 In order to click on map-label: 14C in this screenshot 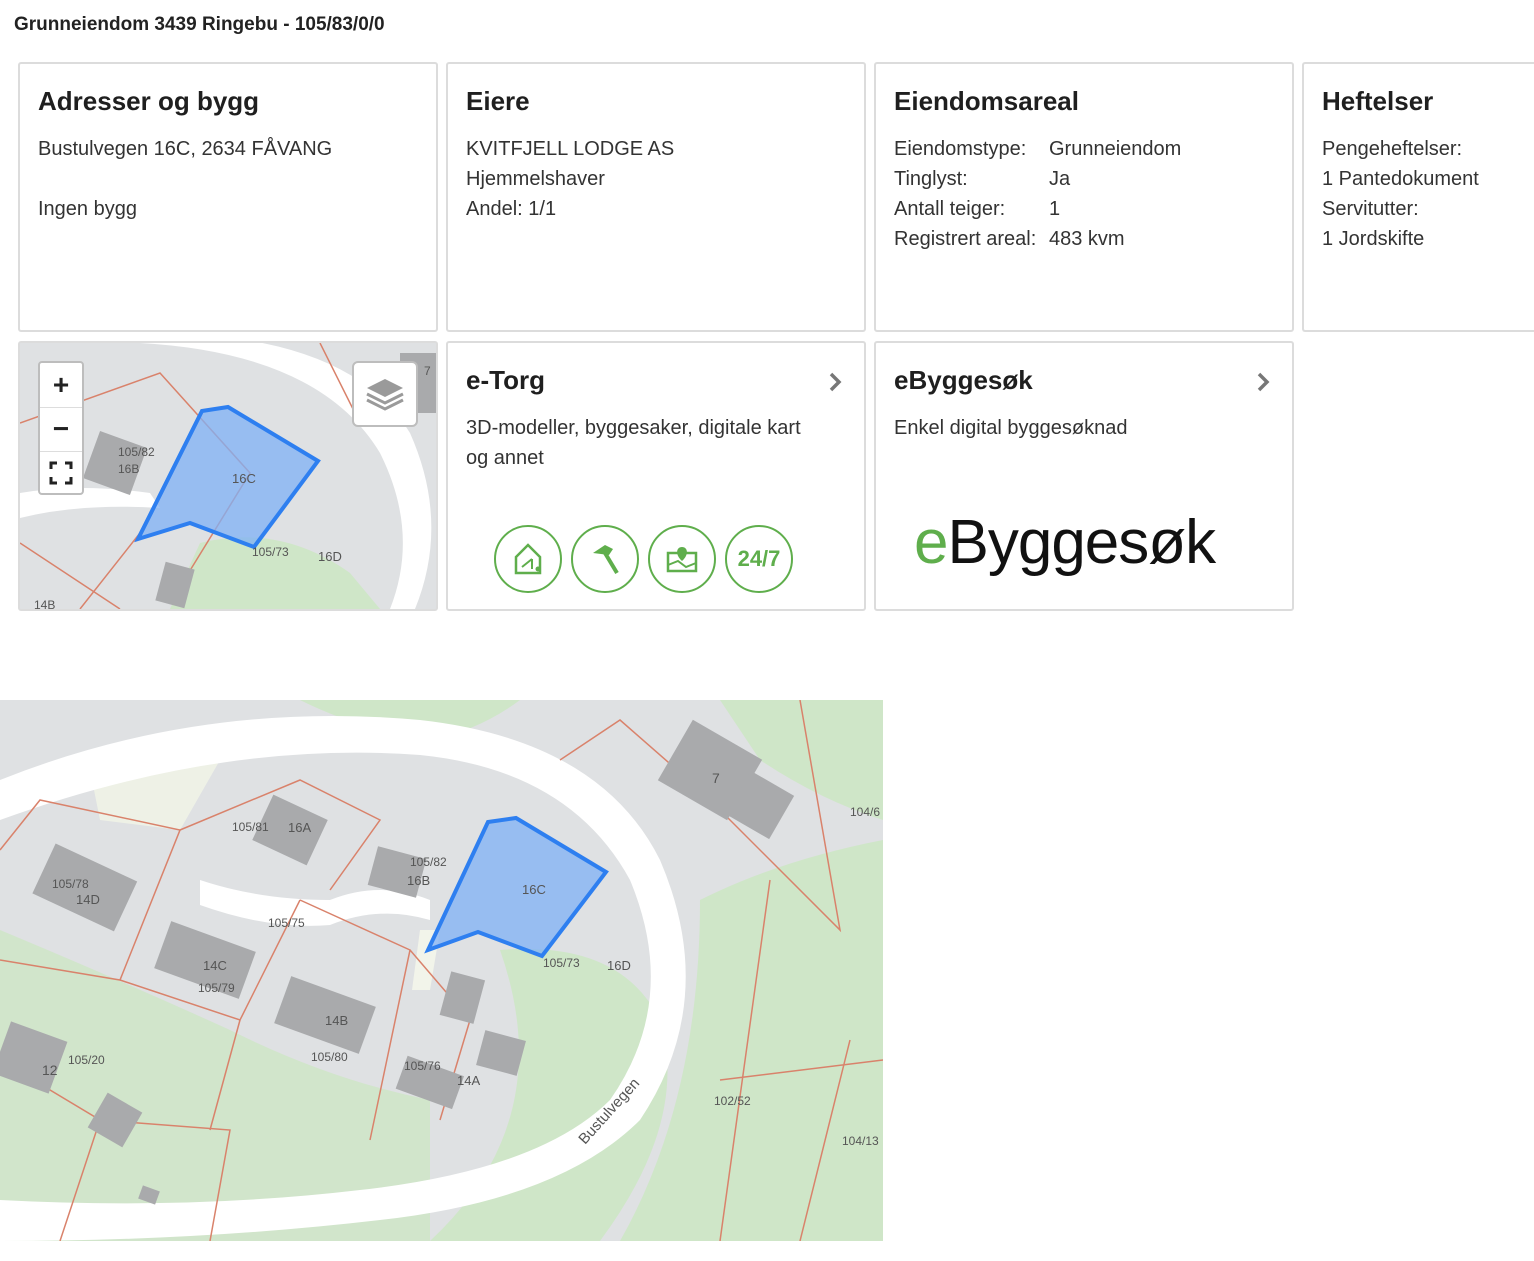, I will do `click(215, 965)`.